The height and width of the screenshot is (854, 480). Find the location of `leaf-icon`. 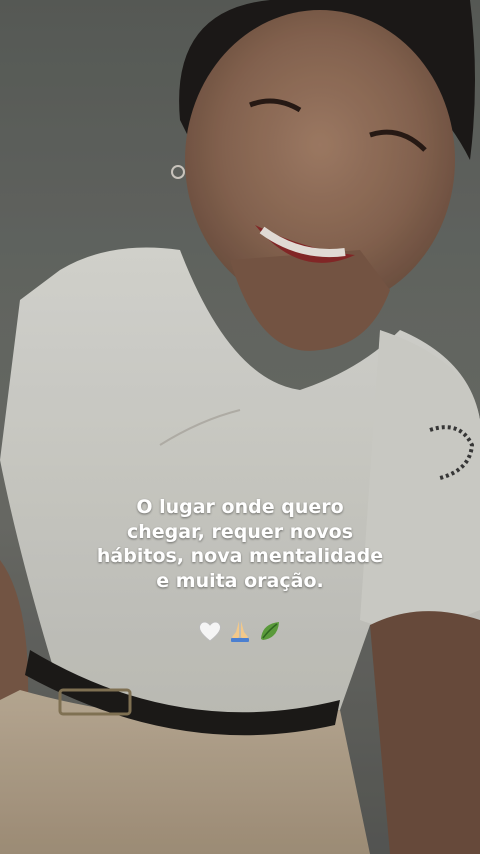

leaf-icon is located at coordinates (270, 631).